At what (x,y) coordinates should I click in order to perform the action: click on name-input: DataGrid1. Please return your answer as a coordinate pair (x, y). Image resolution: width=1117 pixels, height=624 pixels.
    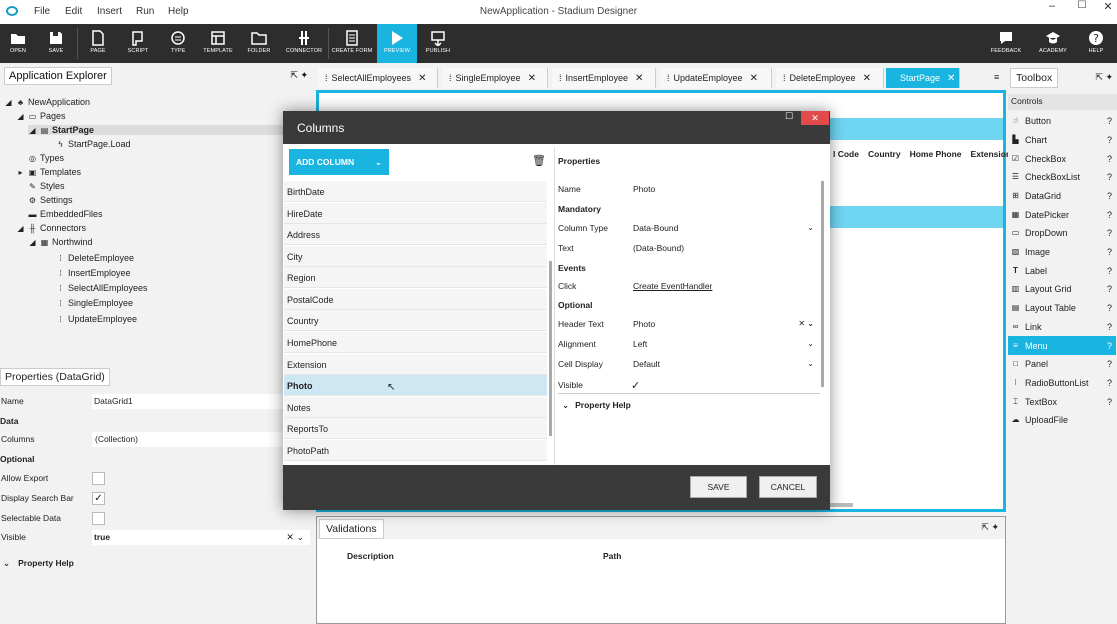
    Looking at the image, I should click on (201, 401).